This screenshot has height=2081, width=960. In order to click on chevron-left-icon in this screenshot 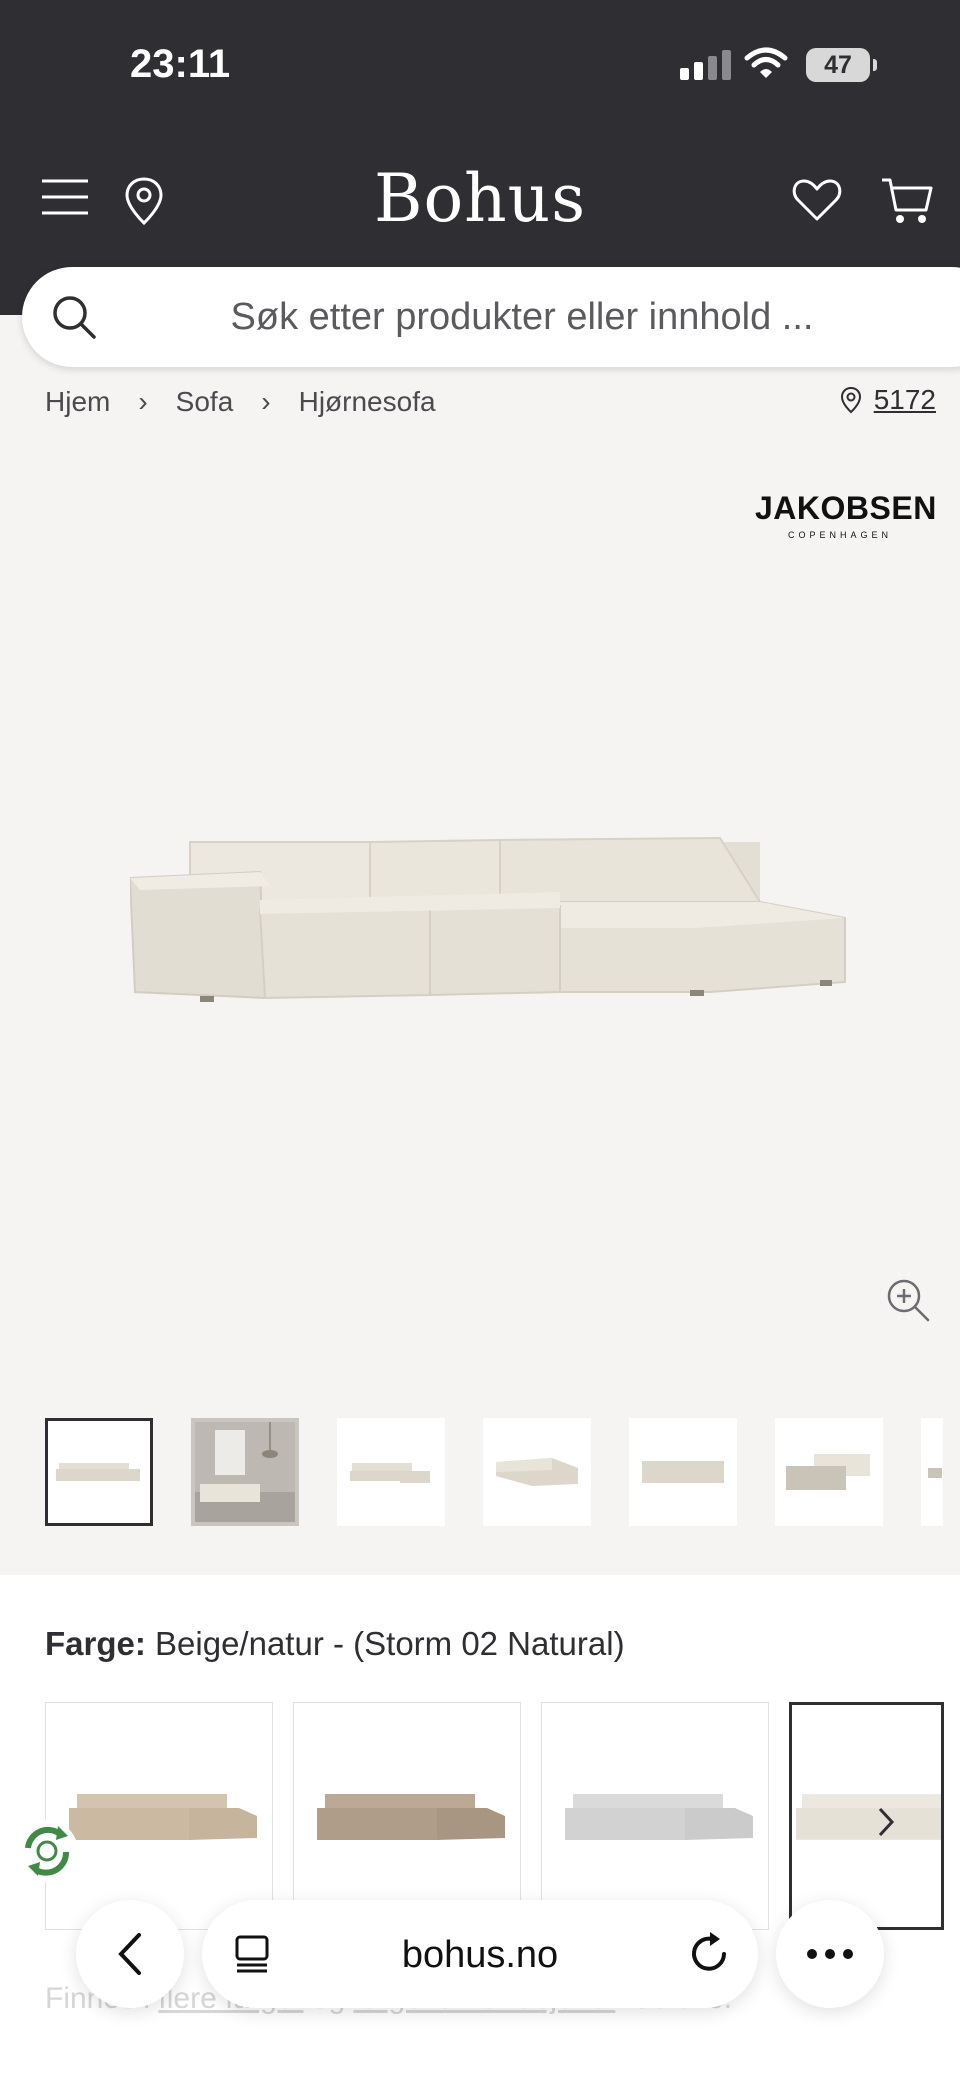, I will do `click(129, 1954)`.